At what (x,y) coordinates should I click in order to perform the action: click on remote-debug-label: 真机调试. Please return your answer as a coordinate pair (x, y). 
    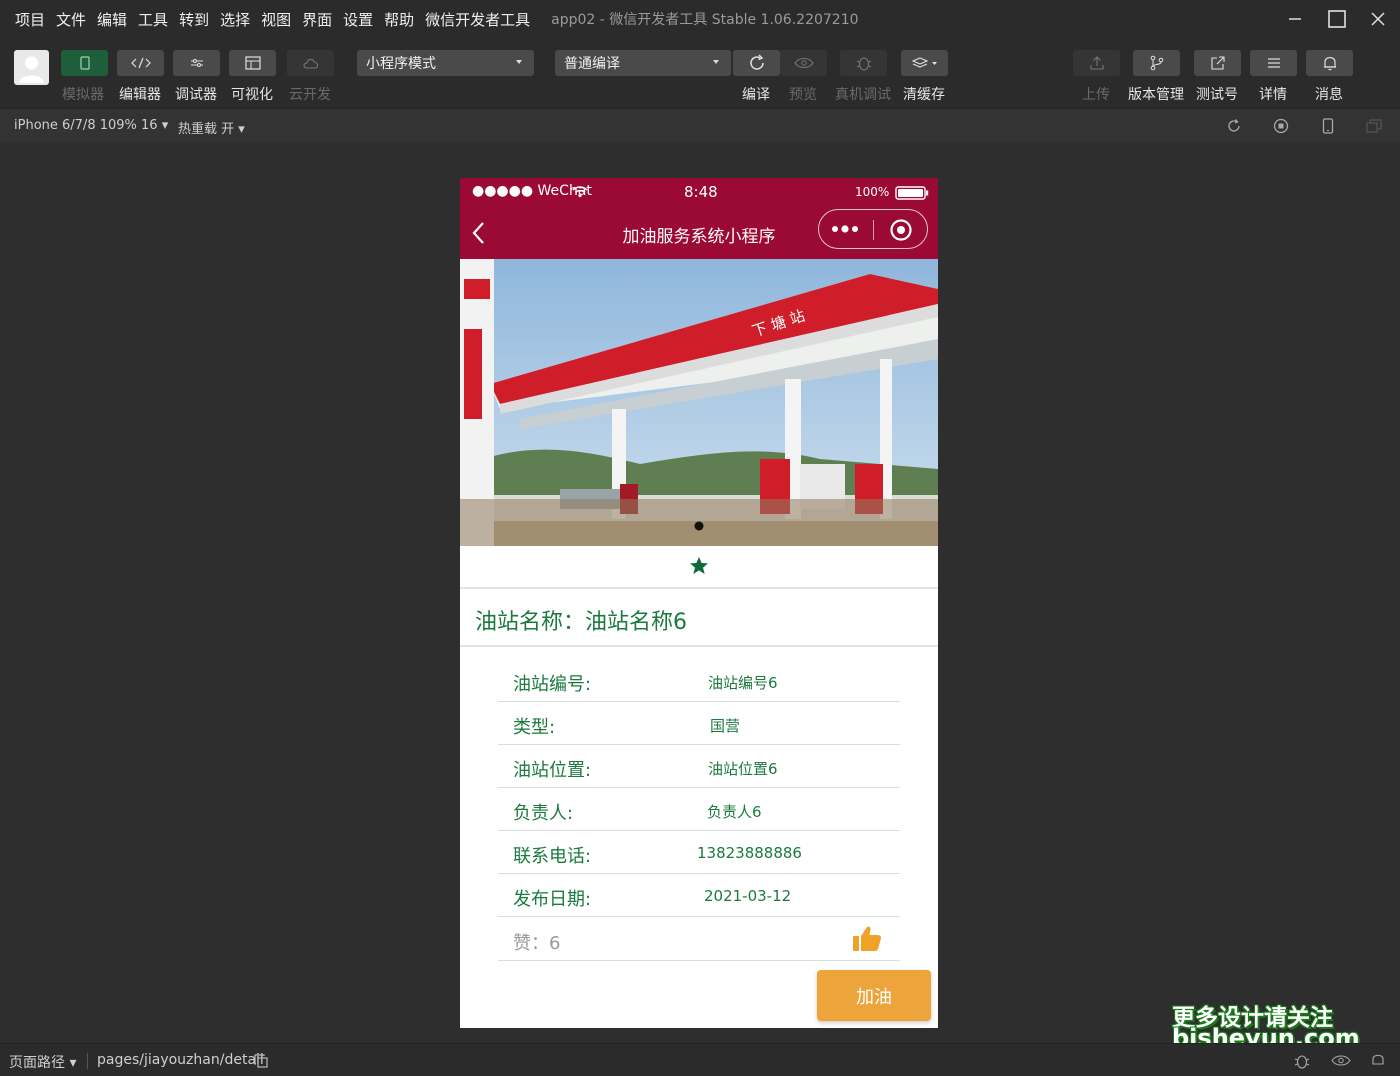
    Looking at the image, I should click on (863, 95).